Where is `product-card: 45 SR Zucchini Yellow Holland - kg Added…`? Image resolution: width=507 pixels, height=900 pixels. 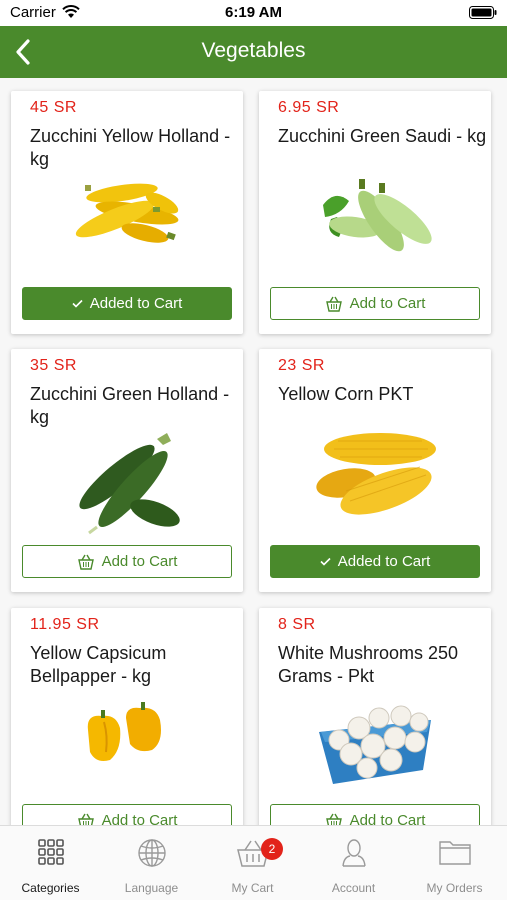
product-card: 45 SR Zucchini Yellow Holland - kg Added… is located at coordinates (127, 212).